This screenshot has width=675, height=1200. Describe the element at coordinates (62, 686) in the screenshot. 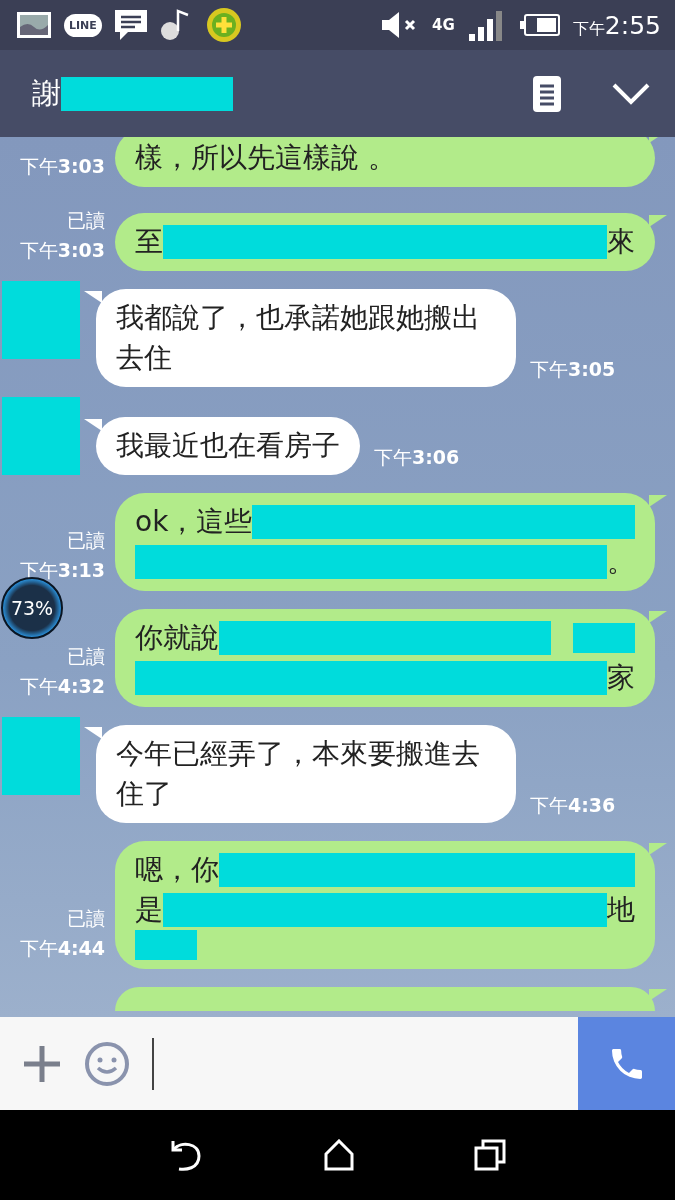

I see `message-time: 下午4:32` at that location.